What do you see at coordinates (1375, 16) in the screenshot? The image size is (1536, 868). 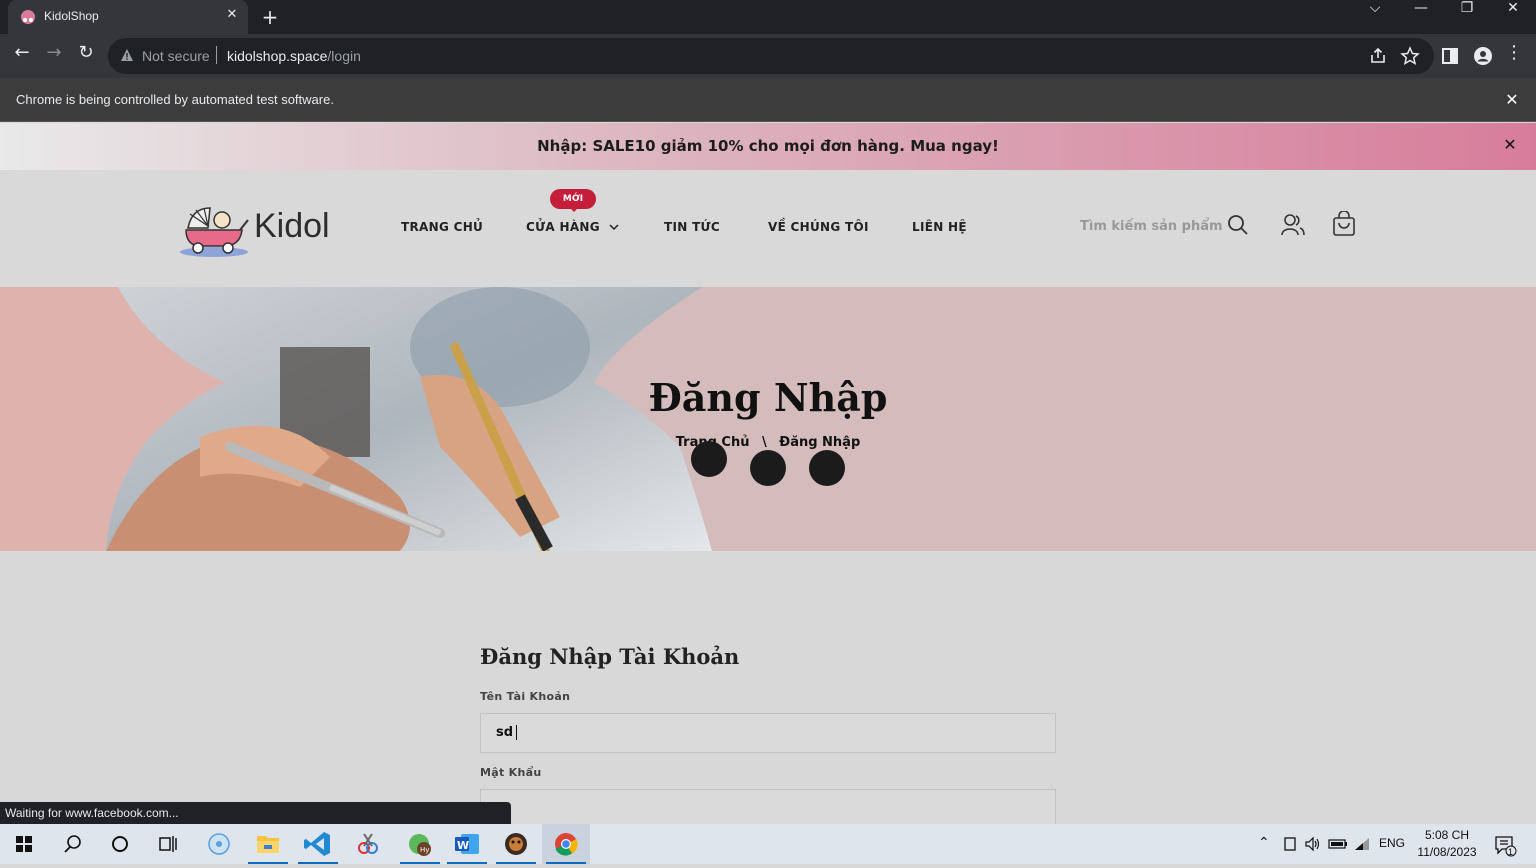 I see `tab-search-icon: ⌵` at bounding box center [1375, 16].